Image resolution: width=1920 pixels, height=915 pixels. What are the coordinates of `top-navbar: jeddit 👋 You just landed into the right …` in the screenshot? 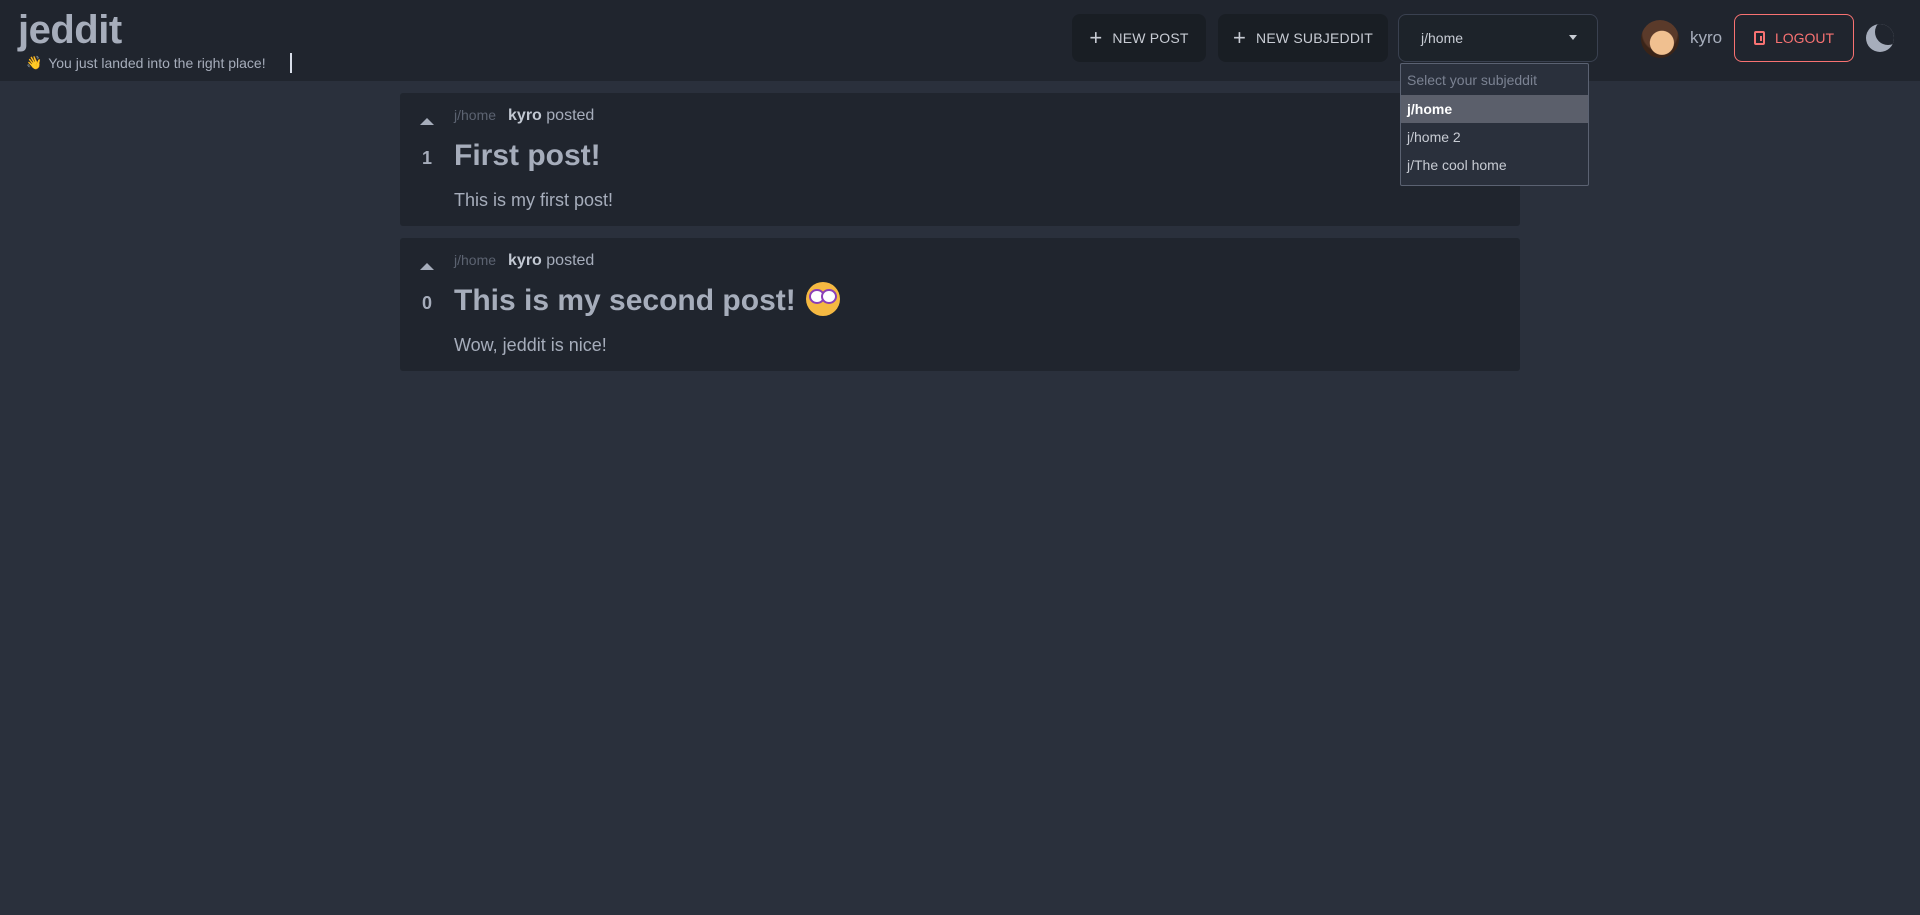 It's located at (960, 40).